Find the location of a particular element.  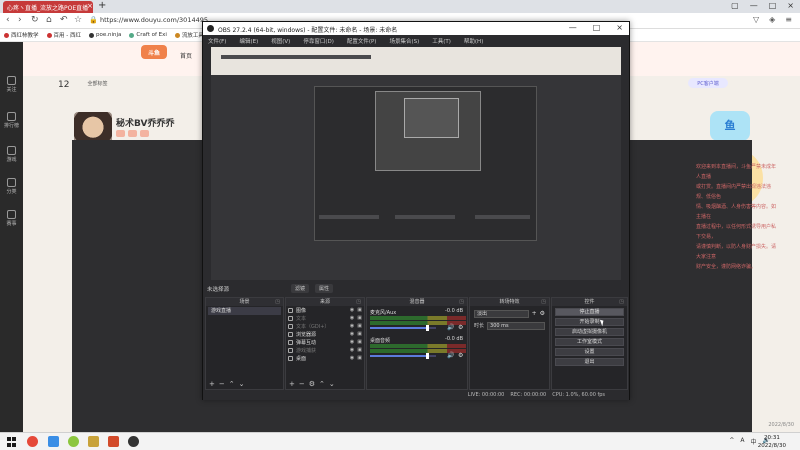

studio-mode-button: 工作室模式 is located at coordinates (589, 342).